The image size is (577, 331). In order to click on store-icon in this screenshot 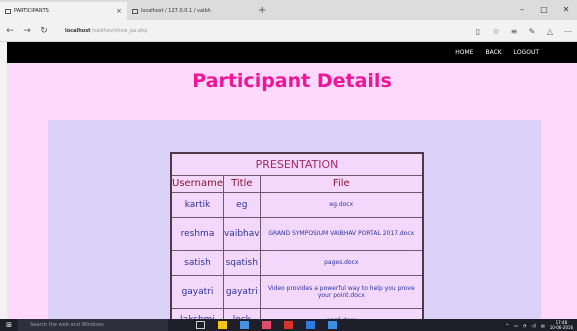, I will do `click(244, 325)`.